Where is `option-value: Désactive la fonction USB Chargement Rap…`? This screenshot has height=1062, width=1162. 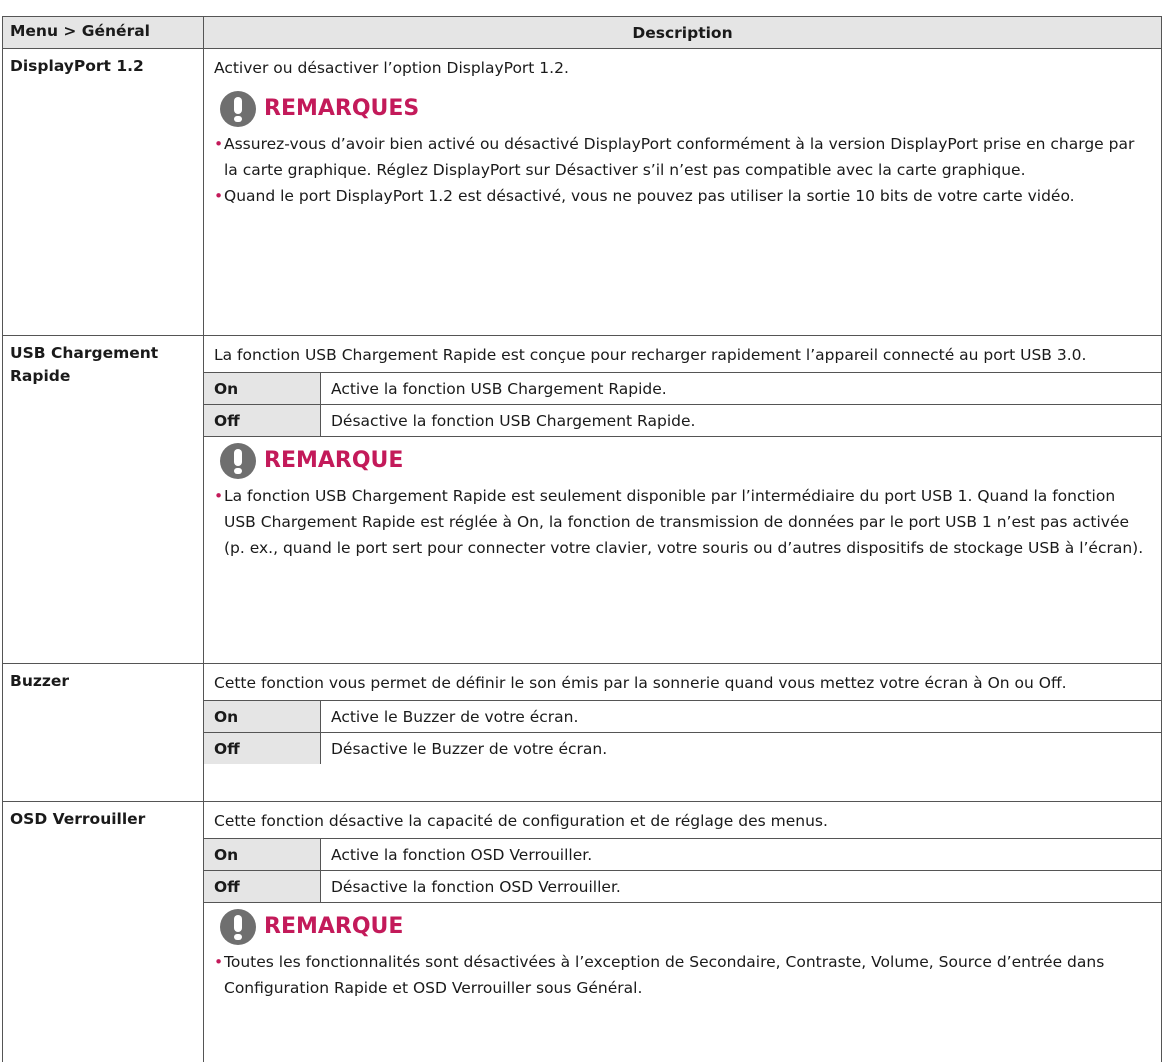 option-value: Désactive la fonction USB Chargement Rap… is located at coordinates (513, 421).